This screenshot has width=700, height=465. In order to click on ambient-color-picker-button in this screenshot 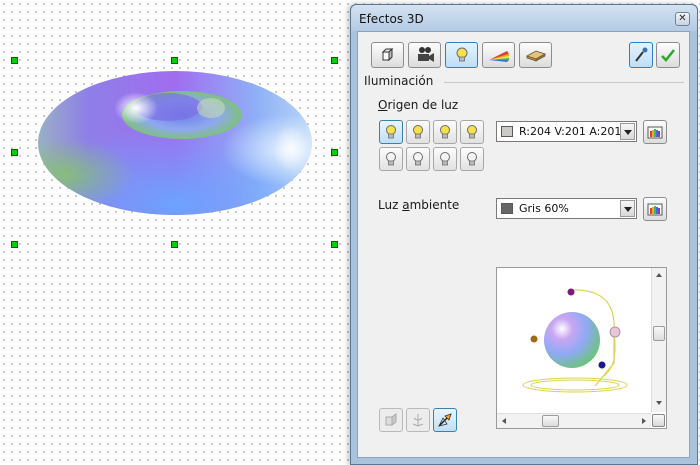, I will do `click(655, 209)`.